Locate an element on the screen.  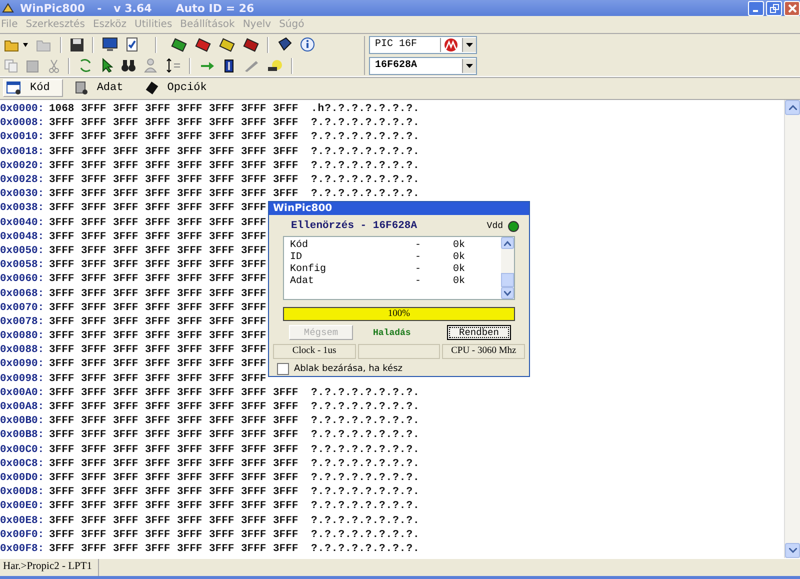
chevron-down-icon is located at coordinates (507, 293).